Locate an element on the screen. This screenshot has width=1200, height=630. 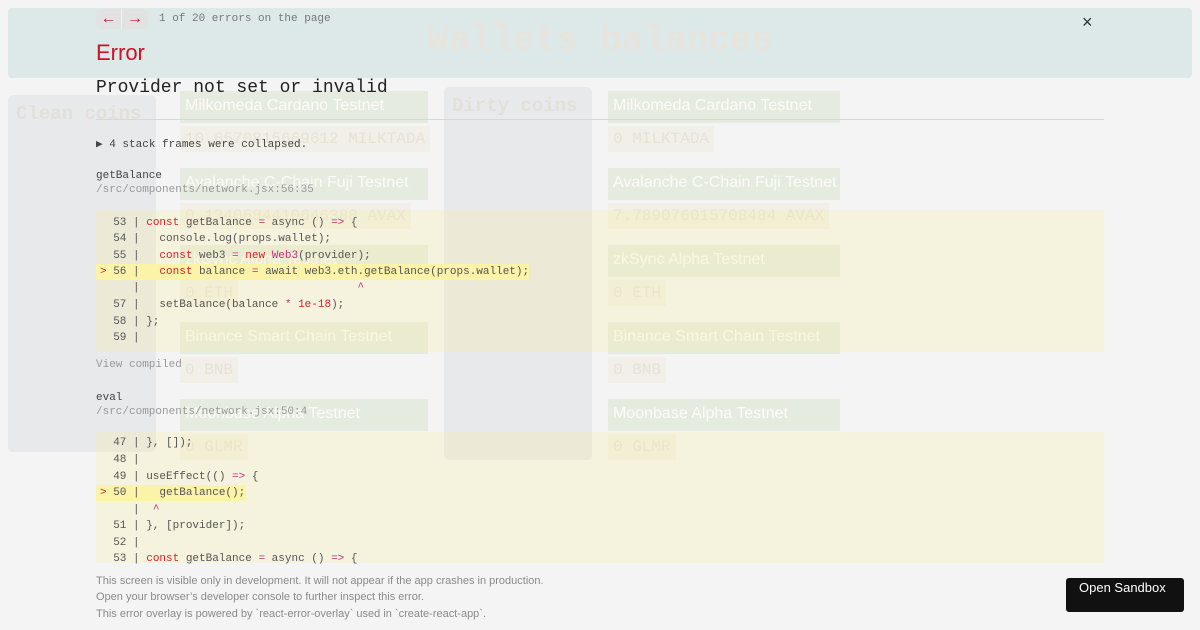
frame-function: getBalance is located at coordinates (129, 176).